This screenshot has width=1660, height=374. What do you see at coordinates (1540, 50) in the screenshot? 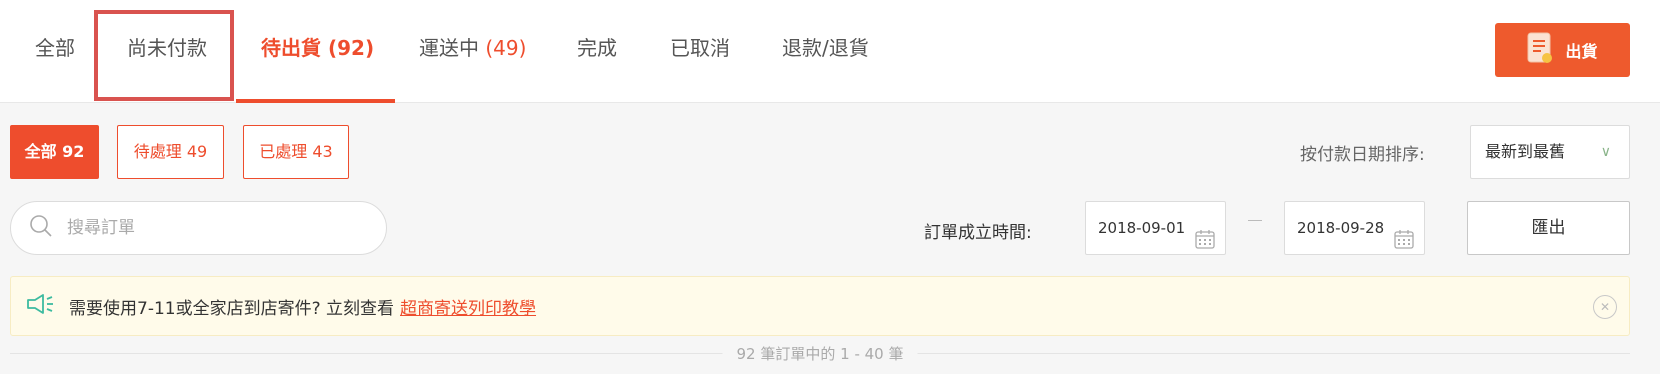
I see `document-icon` at bounding box center [1540, 50].